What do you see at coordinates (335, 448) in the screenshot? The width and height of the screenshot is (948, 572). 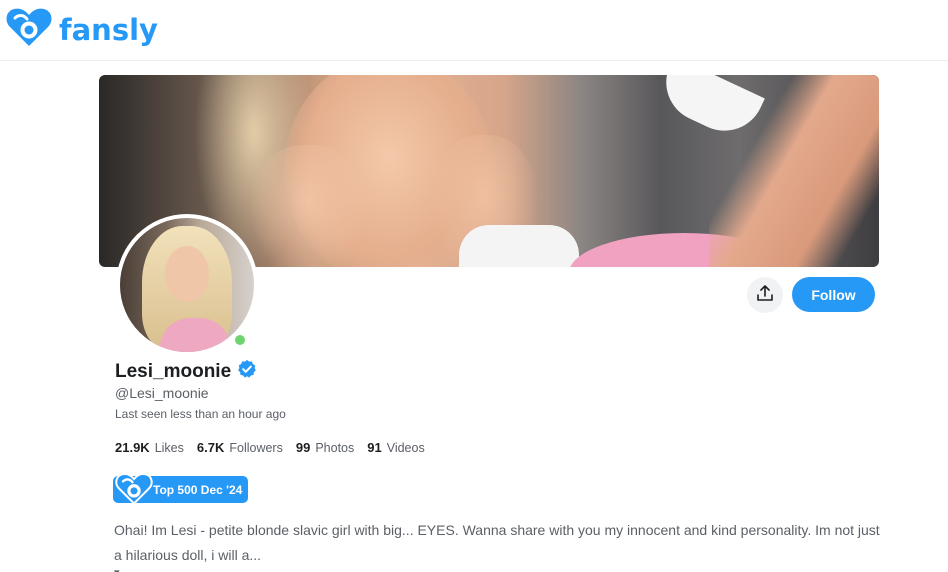 I see `stat-label: Photos` at bounding box center [335, 448].